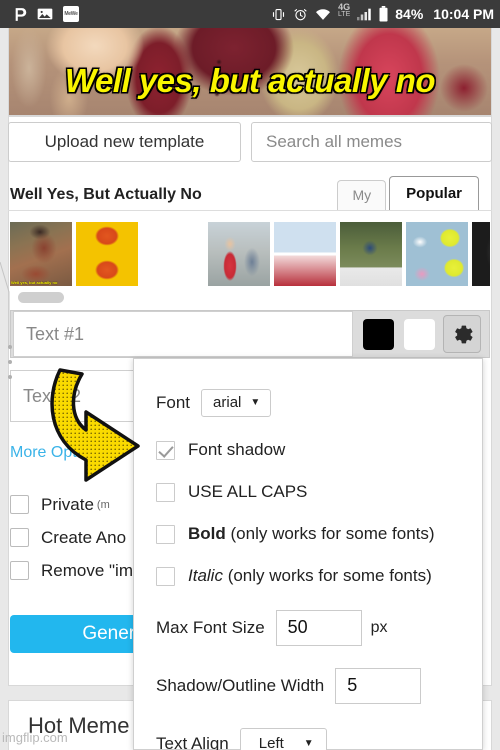 The width and height of the screenshot is (500, 750). I want to click on alarm-clock-icon, so click(300, 14).